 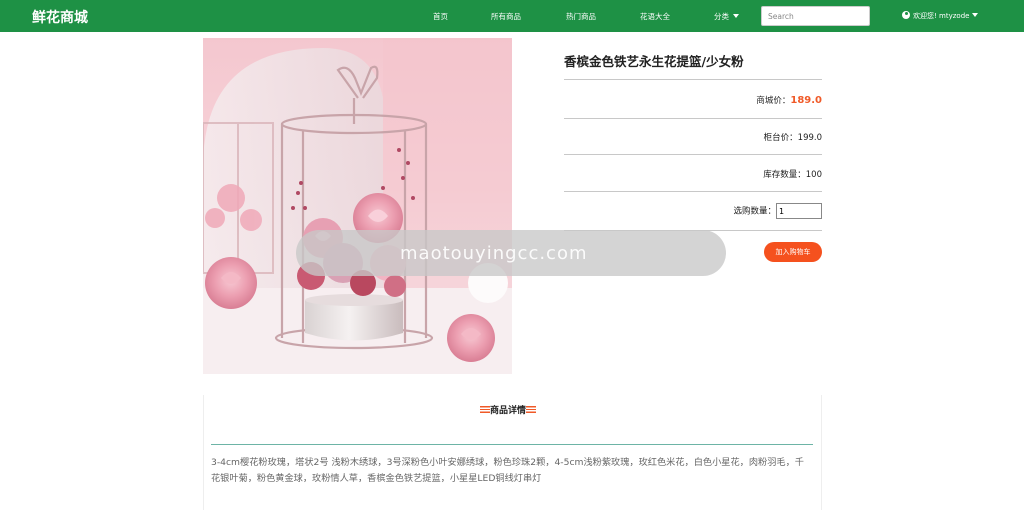 What do you see at coordinates (773, 101) in the screenshot?
I see `mall-price-label: 商城价：` at bounding box center [773, 101].